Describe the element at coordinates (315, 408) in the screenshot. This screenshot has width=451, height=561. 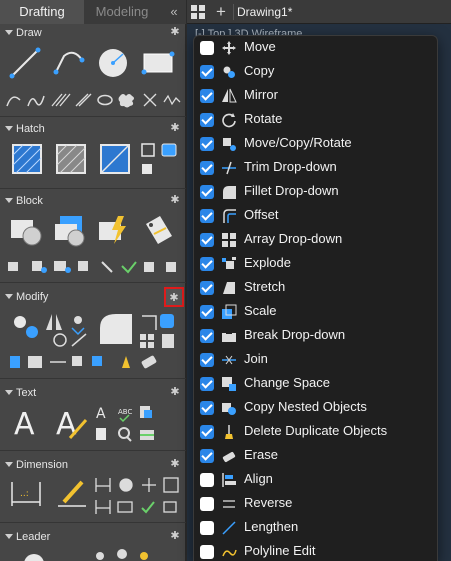
I see `menu-item: Copy Nested Objects` at that location.